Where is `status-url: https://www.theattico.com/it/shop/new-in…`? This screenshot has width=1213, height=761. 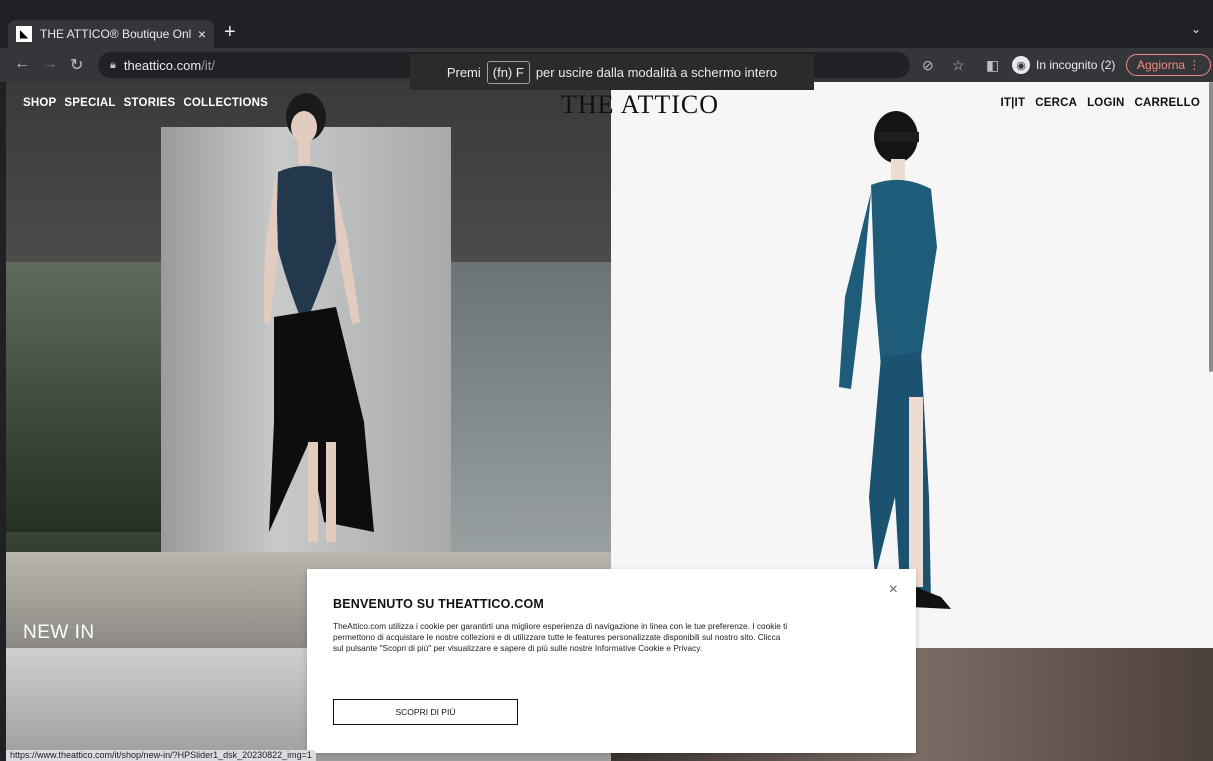
status-url: https://www.theattico.com/it/shop/new-in… is located at coordinates (161, 755).